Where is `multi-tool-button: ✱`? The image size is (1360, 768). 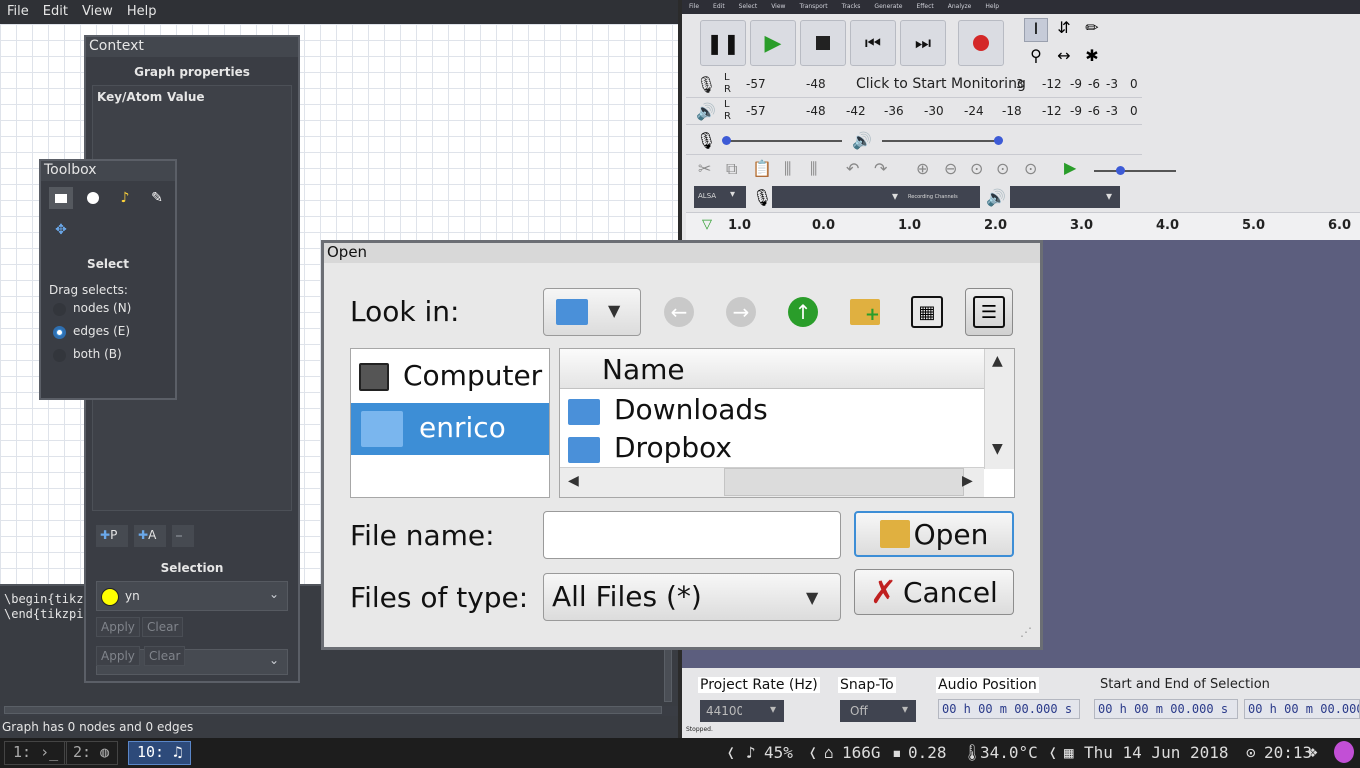 multi-tool-button: ✱ is located at coordinates (1092, 58).